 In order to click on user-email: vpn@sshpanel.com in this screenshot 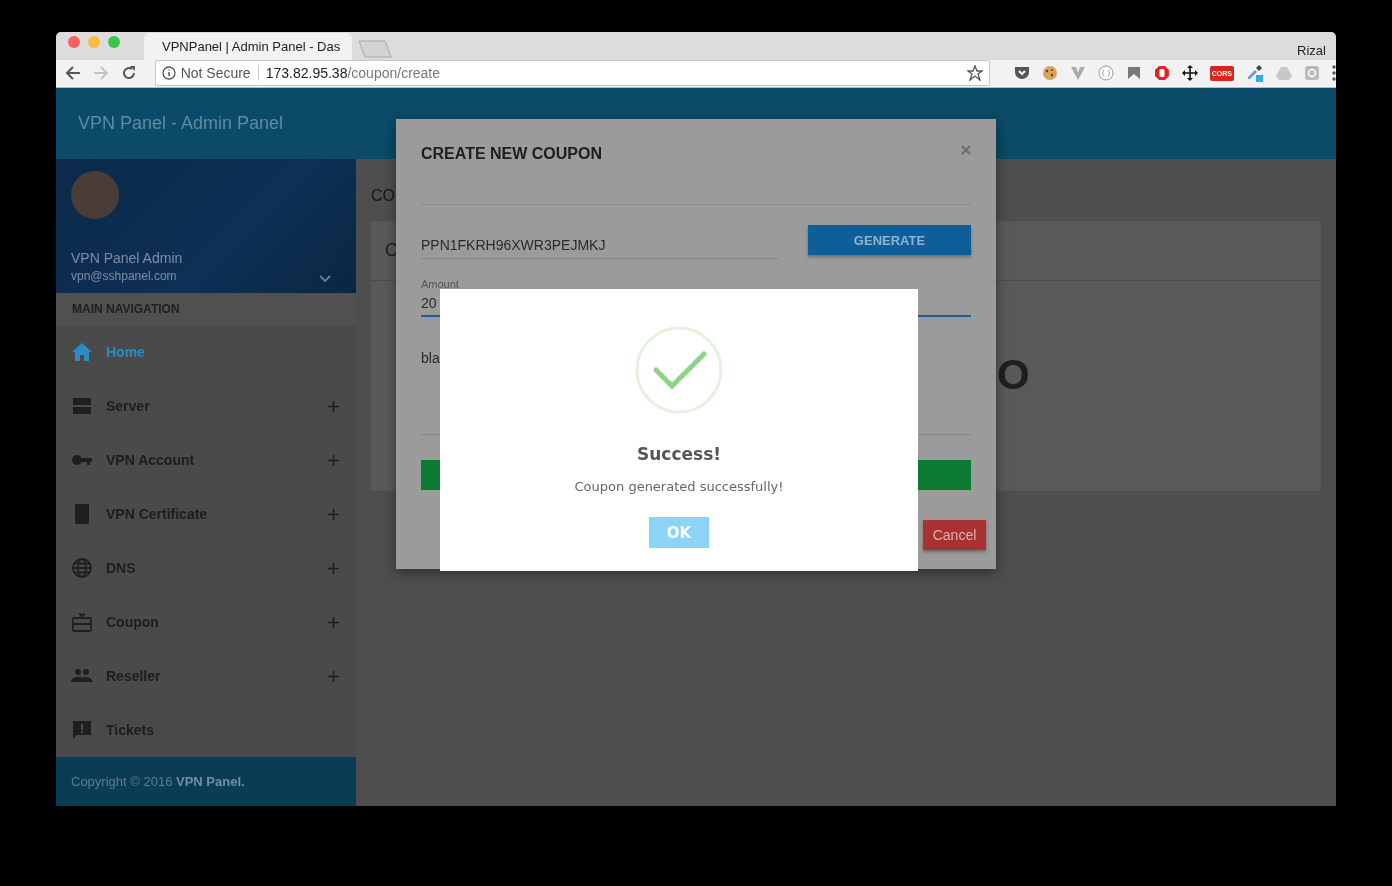, I will do `click(124, 276)`.